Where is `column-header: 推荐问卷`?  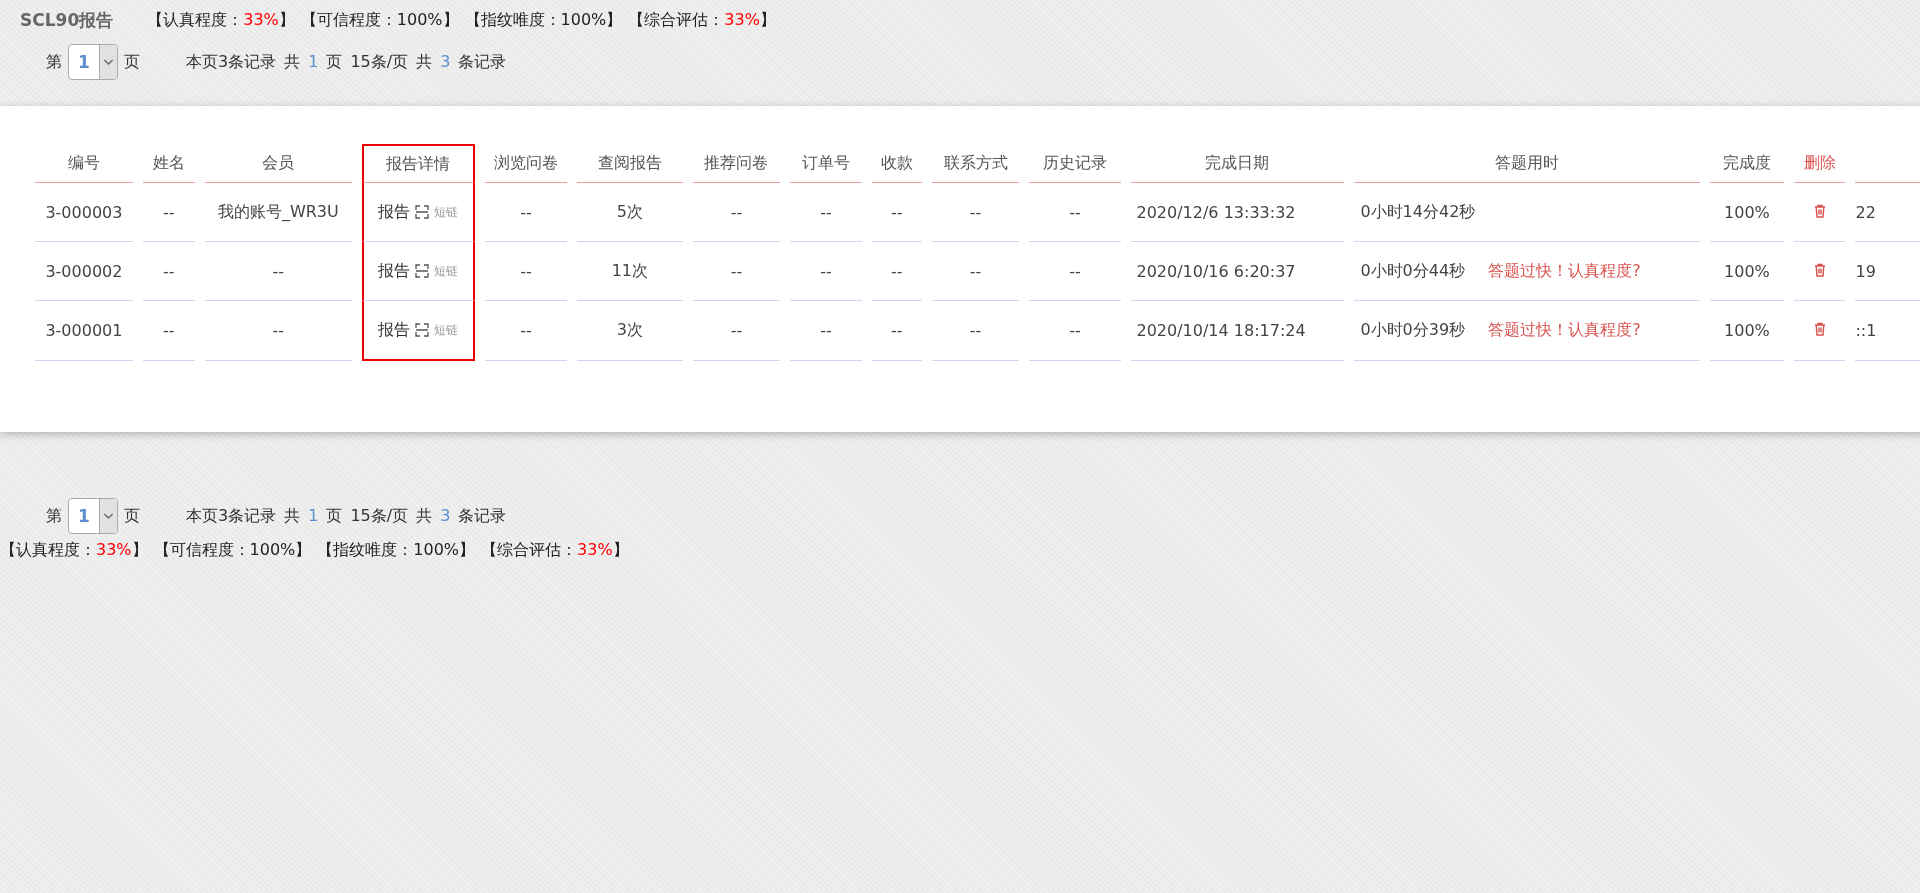 column-header: 推荐问卷 is located at coordinates (736, 163).